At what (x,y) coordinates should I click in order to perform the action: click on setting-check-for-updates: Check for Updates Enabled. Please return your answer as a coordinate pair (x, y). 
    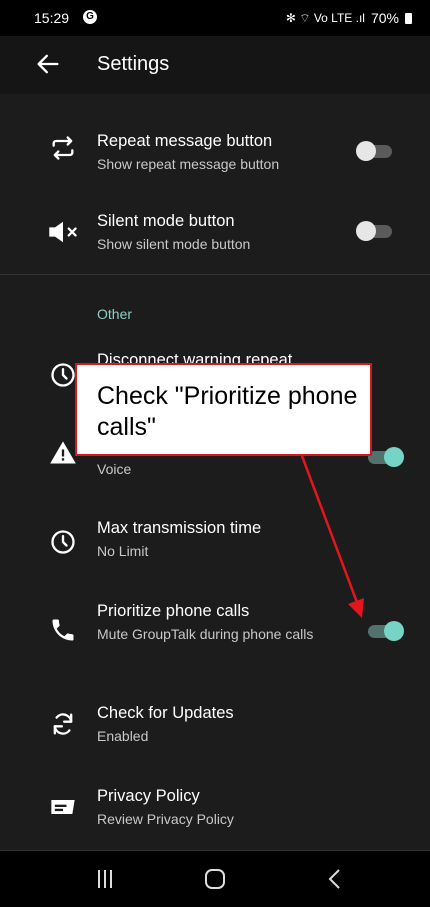
    Looking at the image, I should click on (215, 724).